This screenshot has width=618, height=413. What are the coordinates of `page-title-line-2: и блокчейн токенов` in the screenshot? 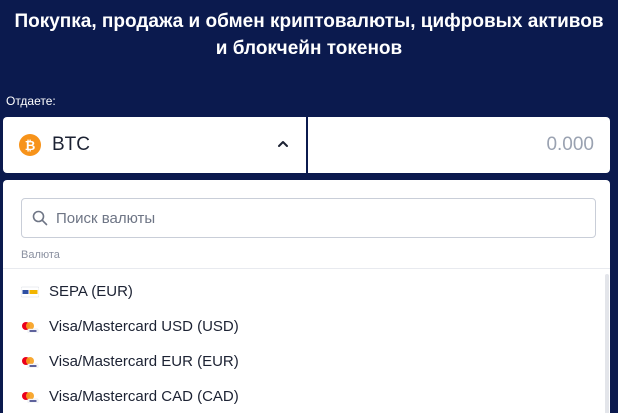 It's located at (309, 48).